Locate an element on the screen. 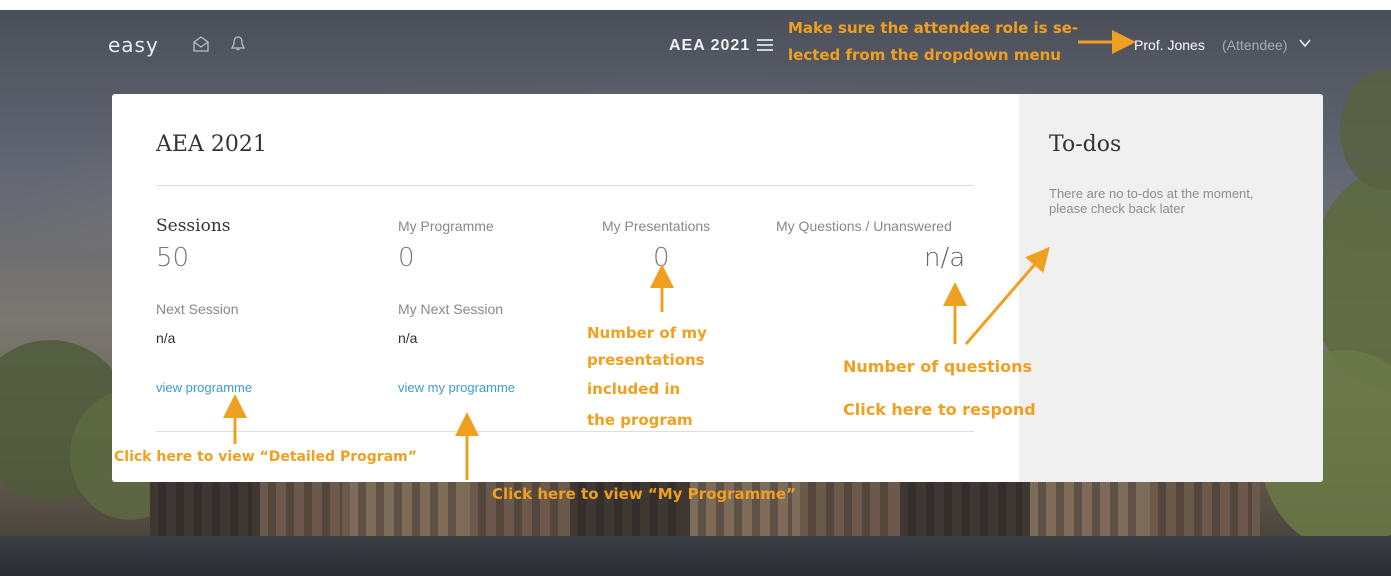  conference-title: AEA 2021 is located at coordinates (710, 45).